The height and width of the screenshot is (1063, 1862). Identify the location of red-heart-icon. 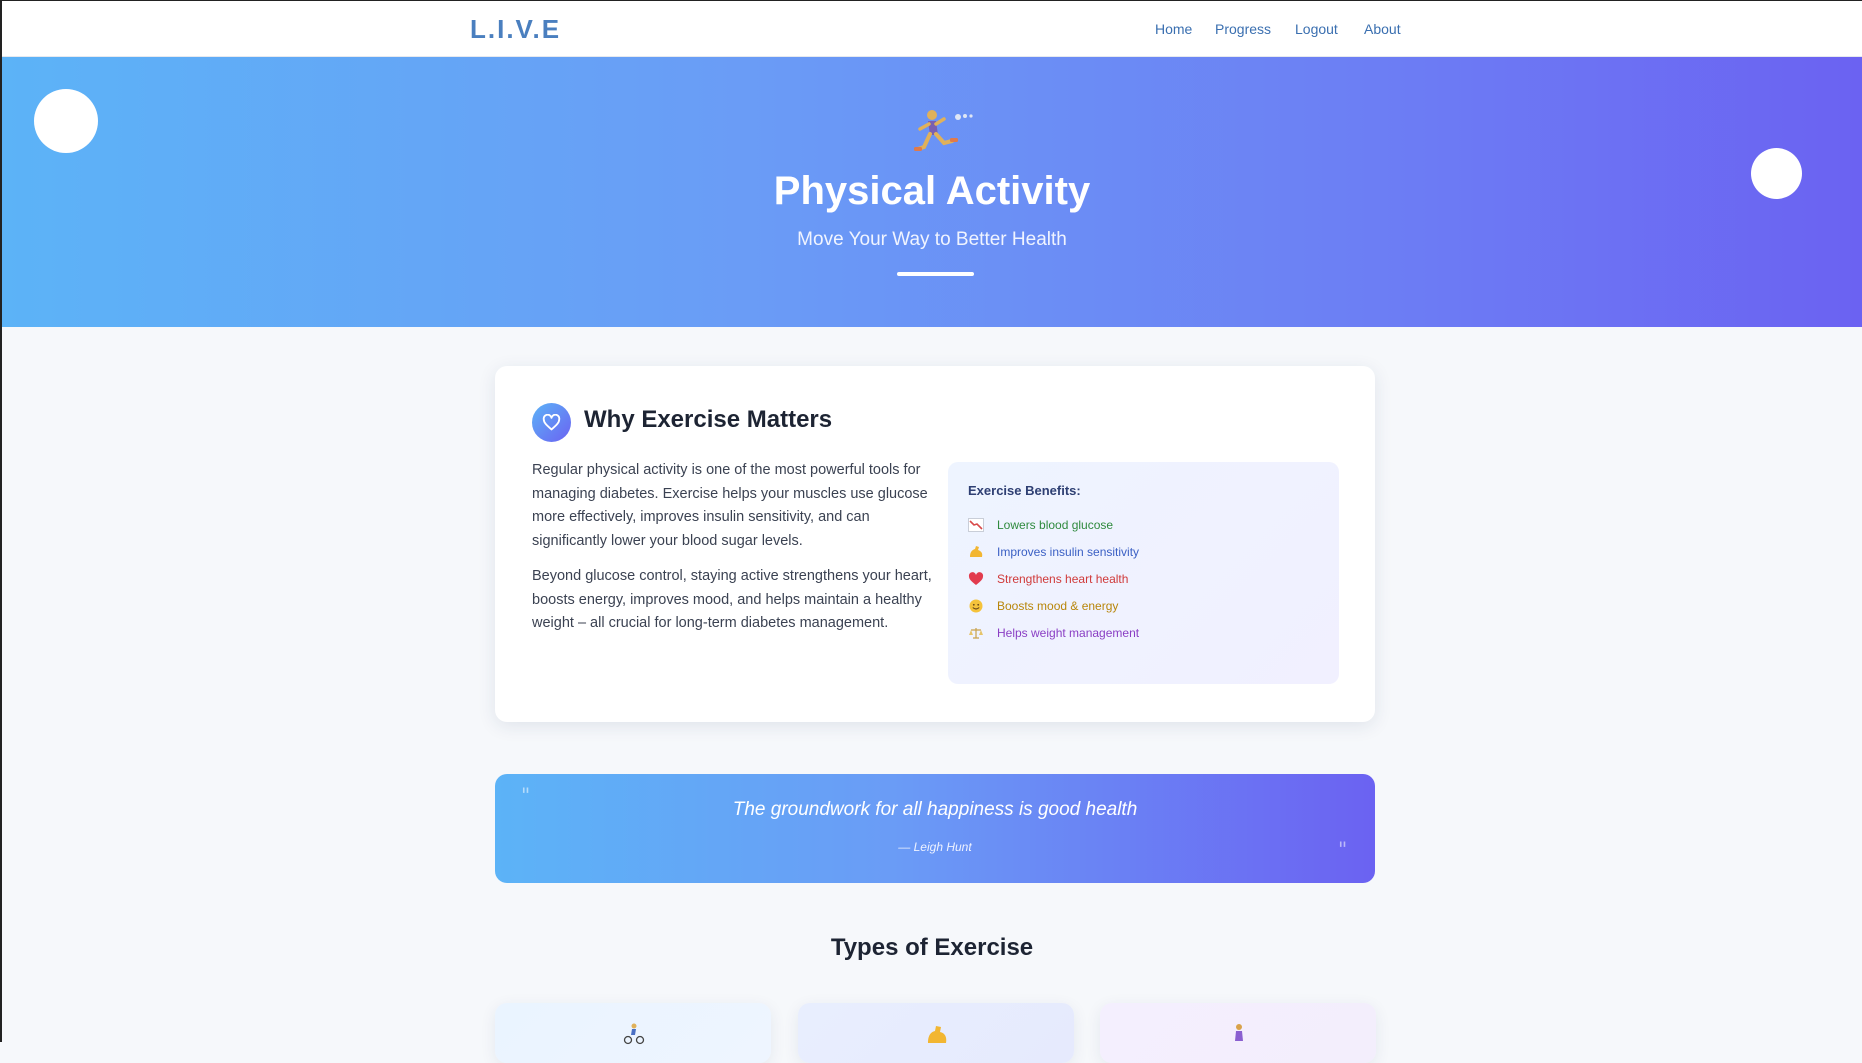
(976, 578).